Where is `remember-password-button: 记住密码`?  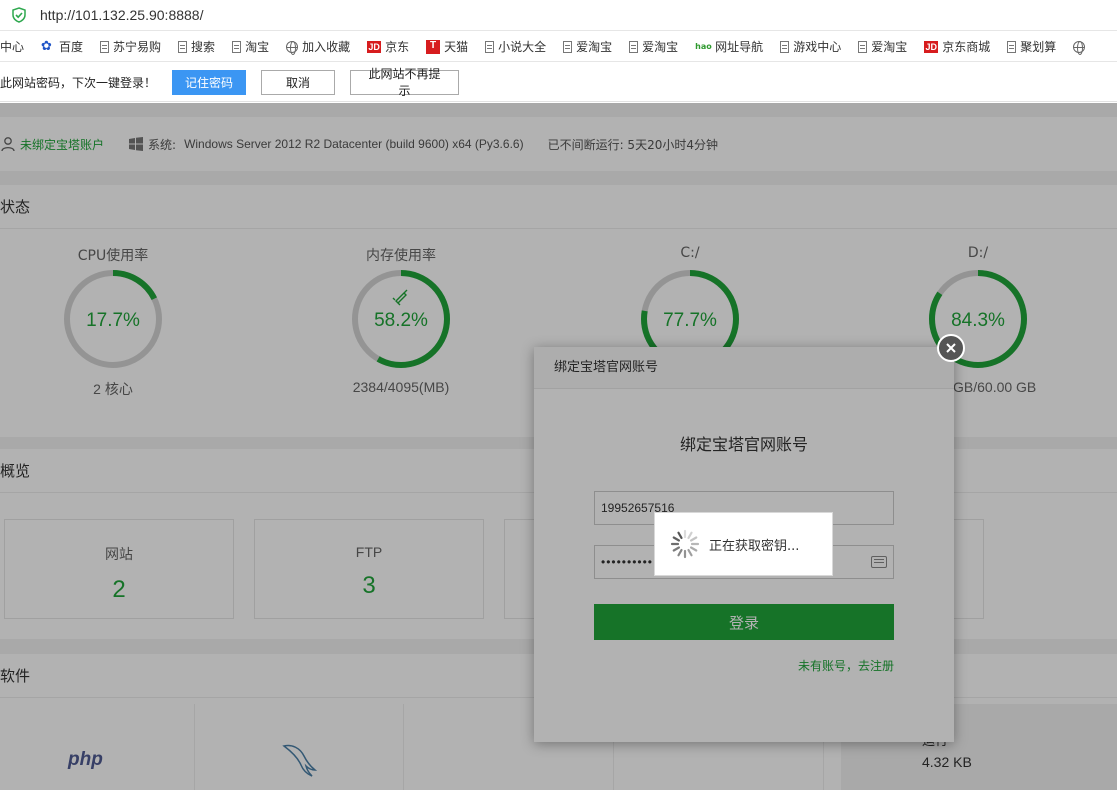
remember-password-button: 记住密码 is located at coordinates (209, 82).